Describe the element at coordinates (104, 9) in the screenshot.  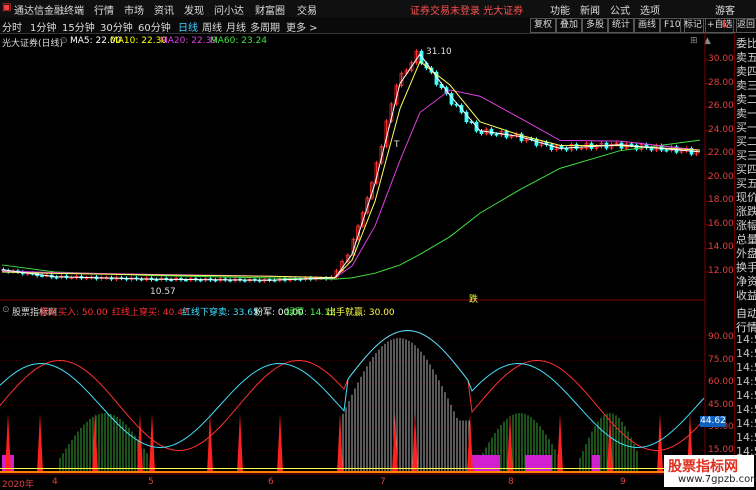
I see `menu-quotes: 行情` at that location.